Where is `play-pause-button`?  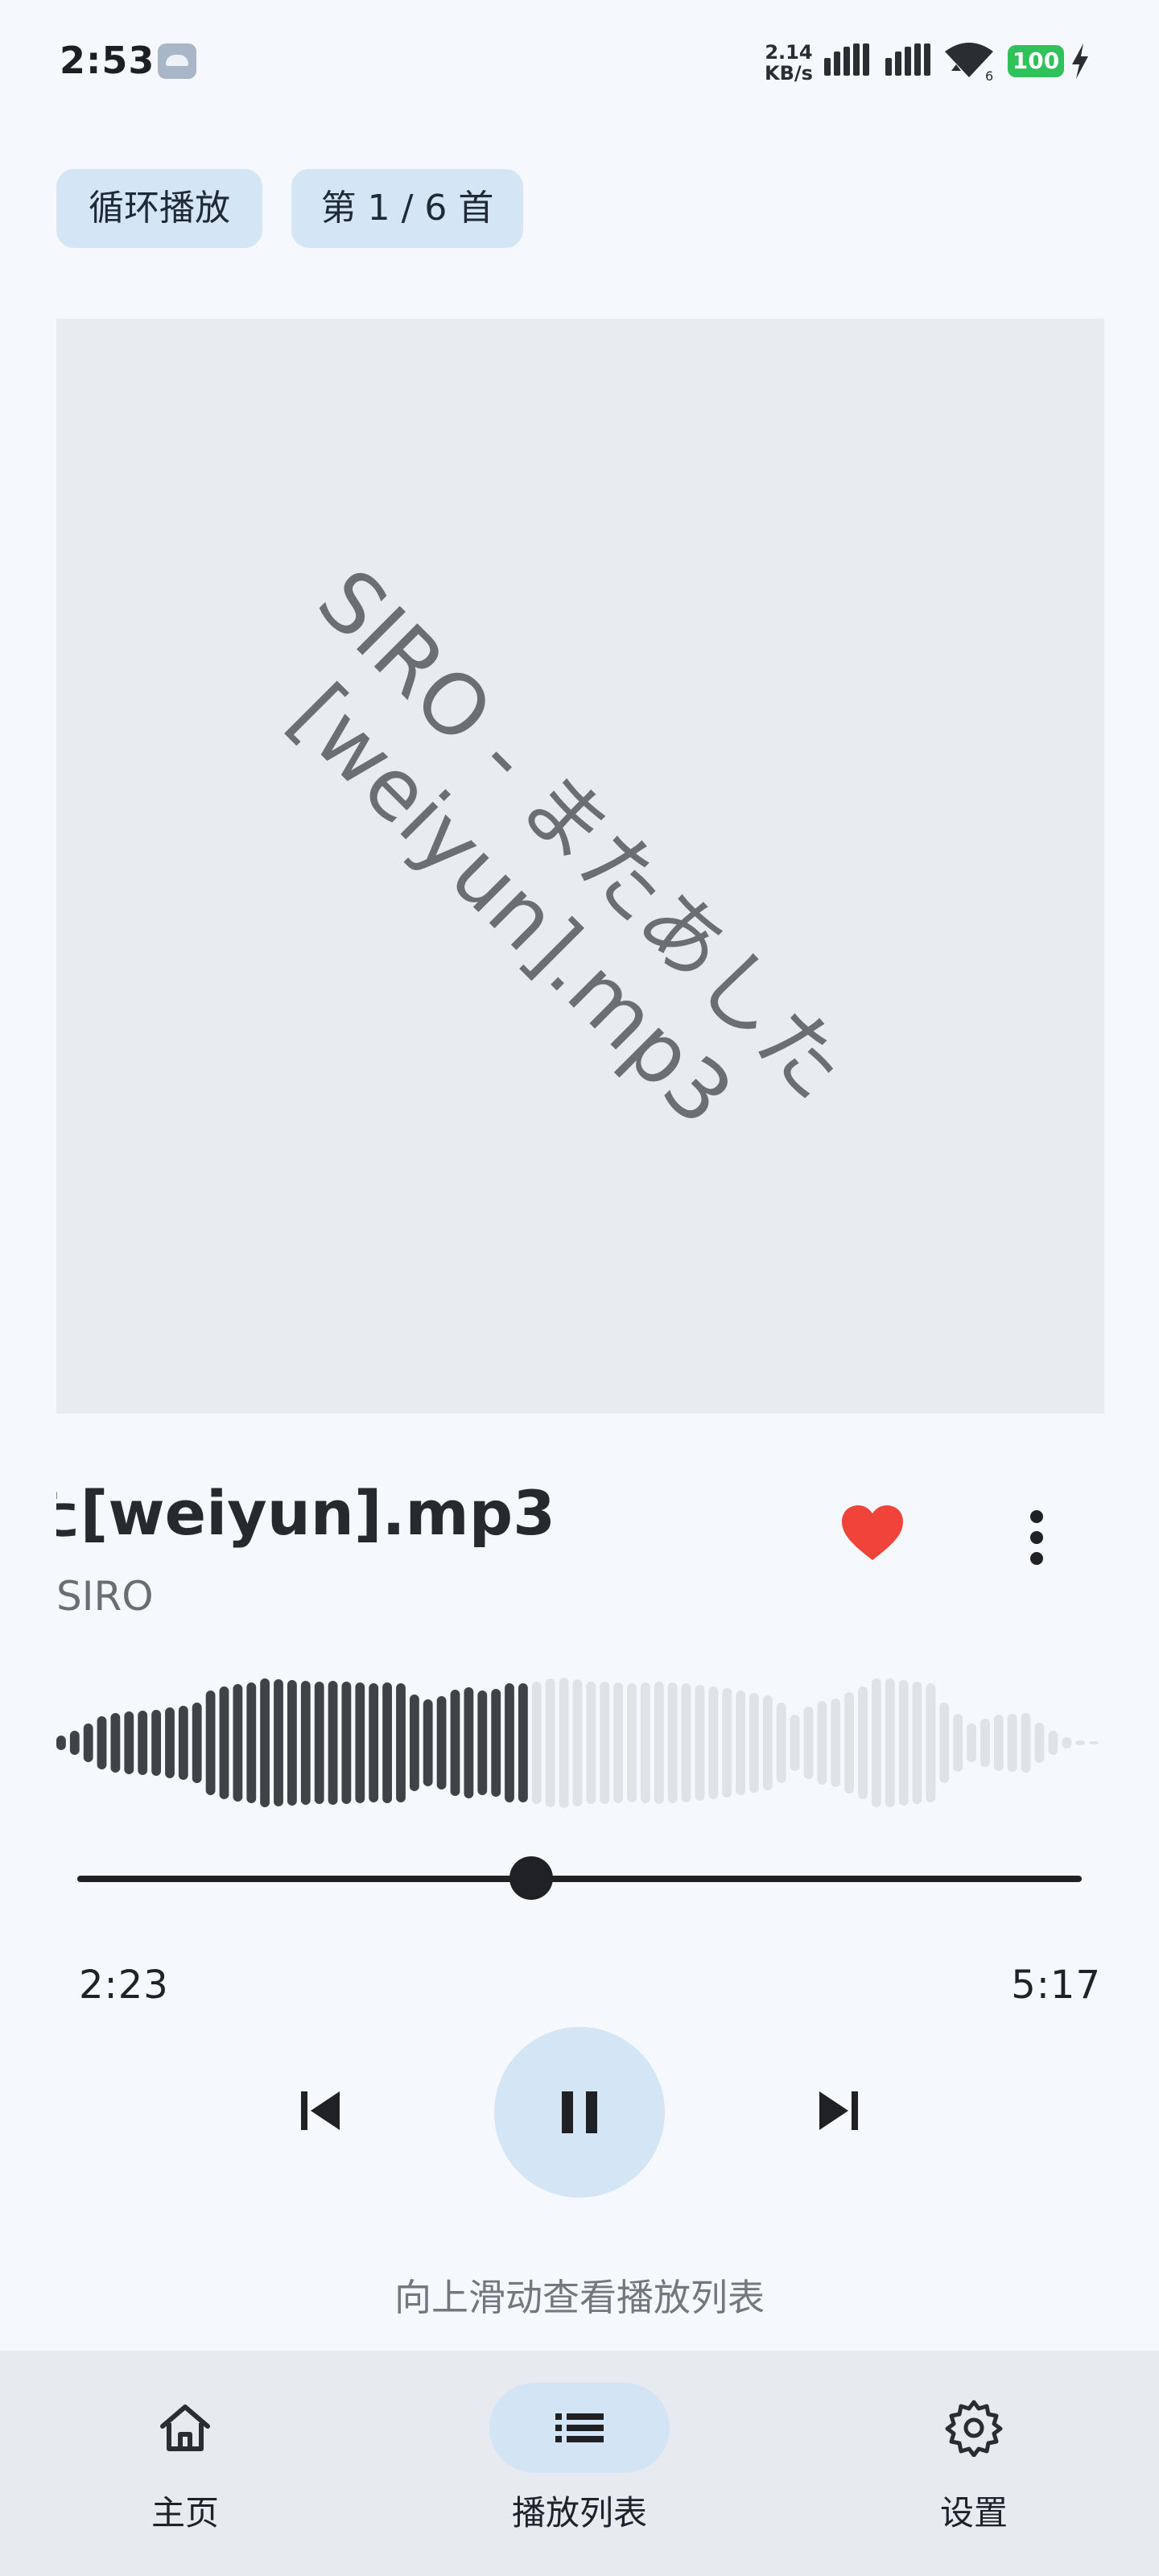
play-pause-button is located at coordinates (579, 2112).